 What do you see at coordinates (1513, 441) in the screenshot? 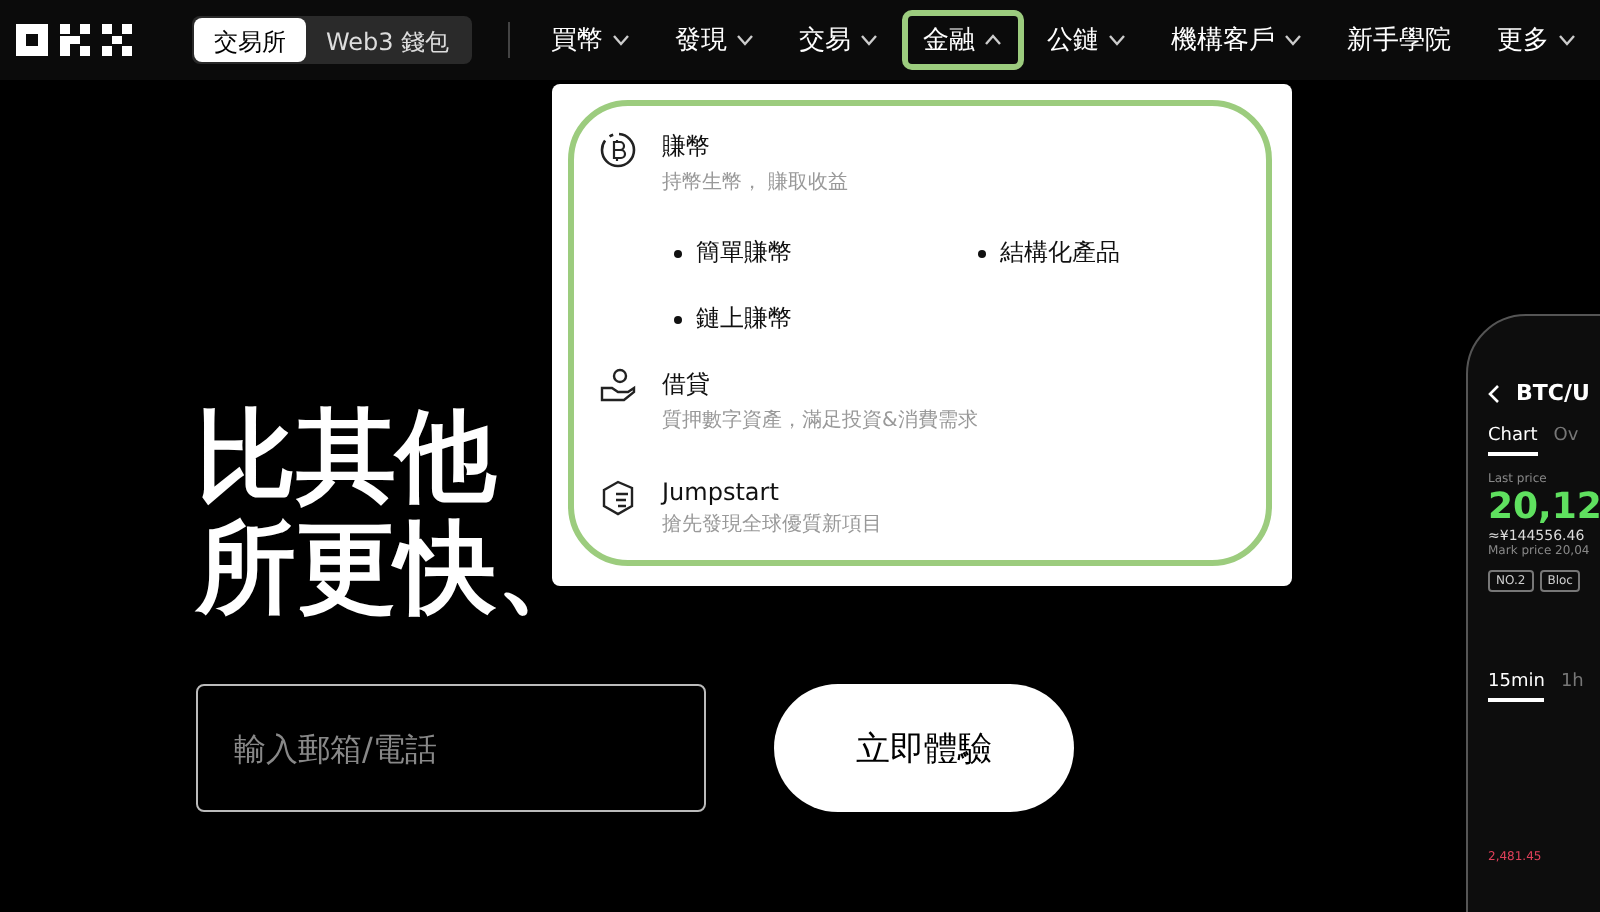
I see `chart-tab: Chart` at bounding box center [1513, 441].